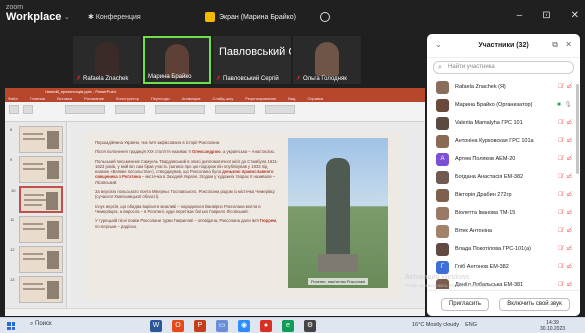 This screenshot has width=585, height=333. I want to click on share-screen-icon, so click(210, 17).